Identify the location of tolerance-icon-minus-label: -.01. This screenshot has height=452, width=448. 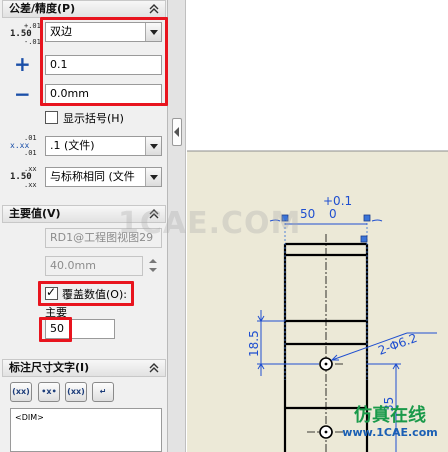
(32, 42).